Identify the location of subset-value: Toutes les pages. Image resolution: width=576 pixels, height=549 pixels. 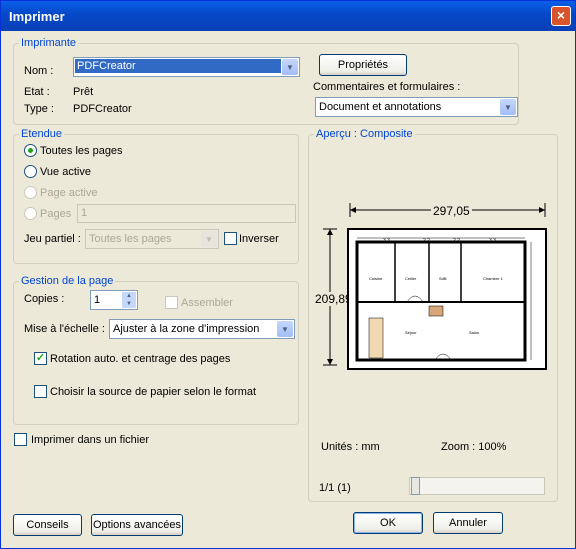
(130, 239).